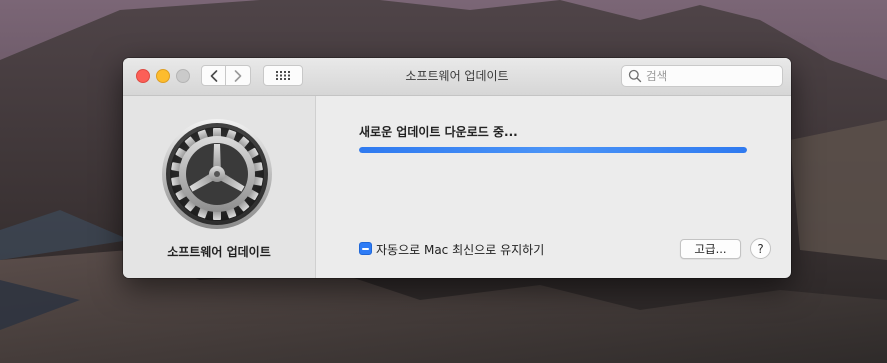 This screenshot has width=887, height=363. Describe the element at coordinates (217, 174) in the screenshot. I see `gear-icon` at that location.